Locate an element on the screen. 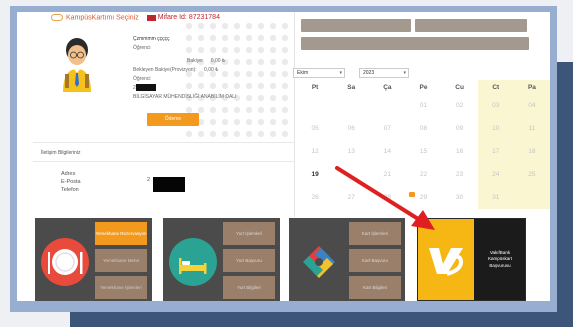  department-name: BİLGİSAYAR MÜHENDİSLİĞİ ANABİLİM DALI is located at coordinates (185, 97).